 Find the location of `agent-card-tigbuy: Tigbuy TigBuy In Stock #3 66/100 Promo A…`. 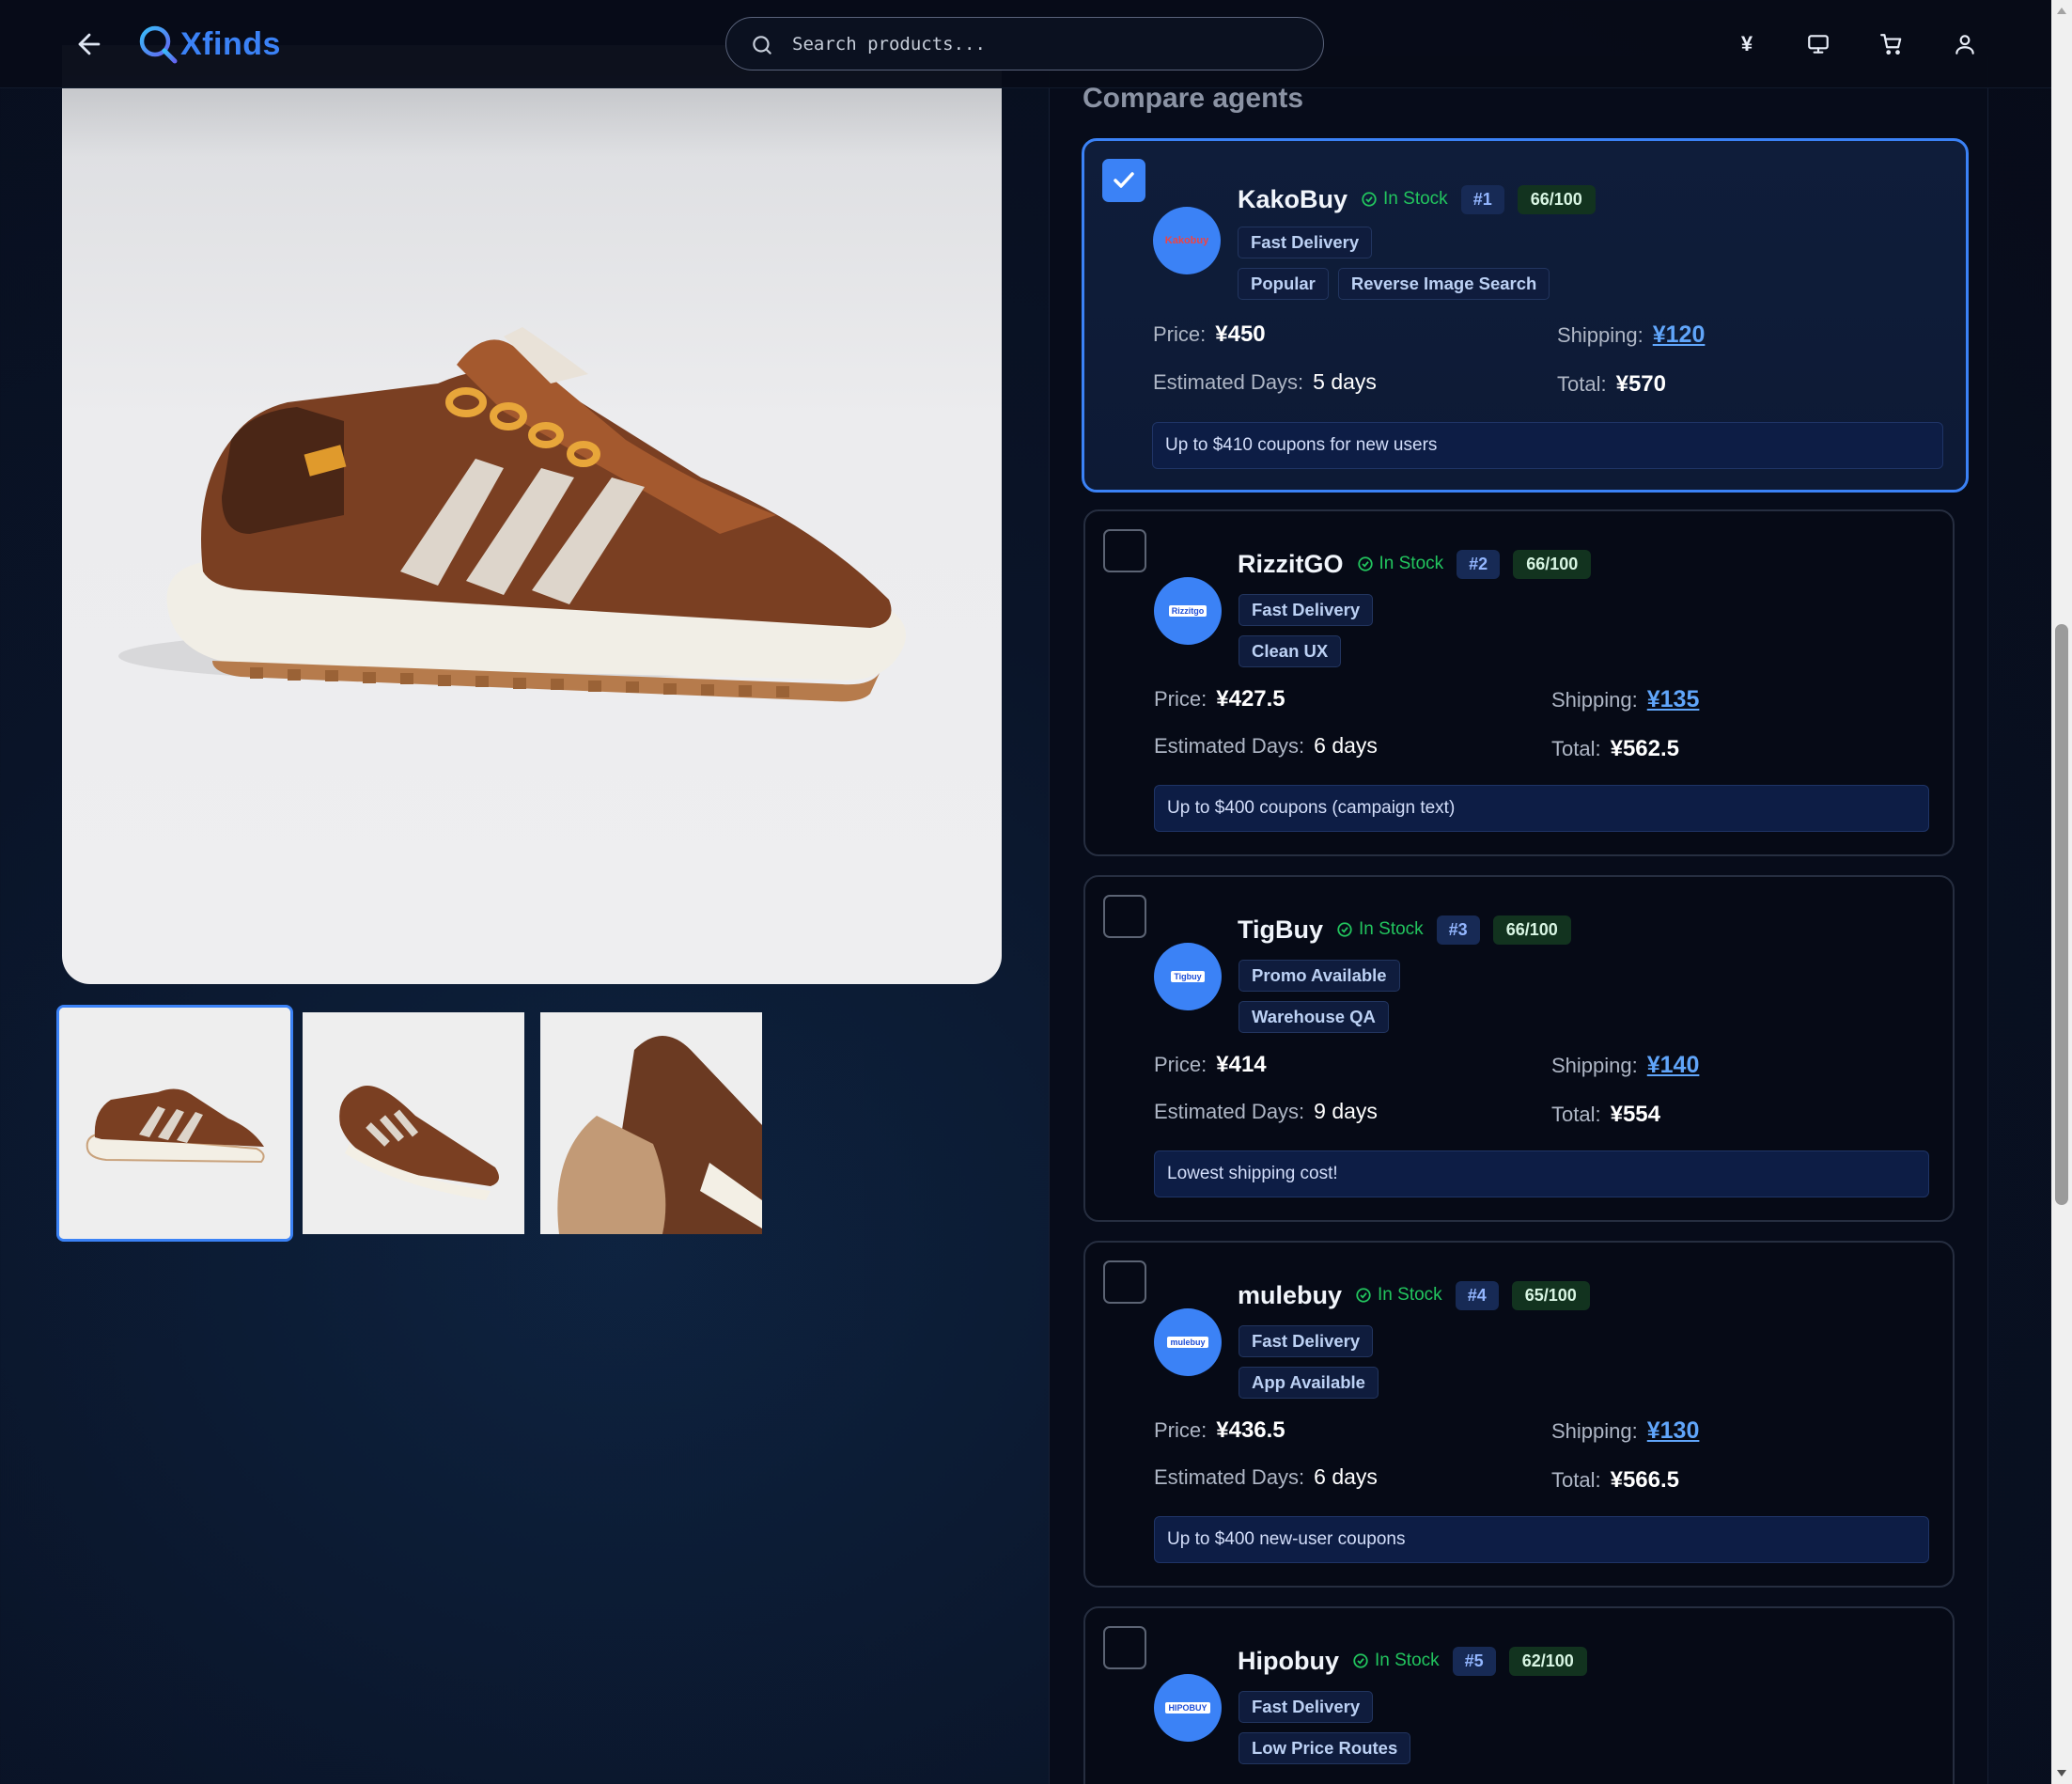

agent-card-tigbuy: Tigbuy TigBuy In Stock #3 66/100 Promo A… is located at coordinates (1519, 1048).